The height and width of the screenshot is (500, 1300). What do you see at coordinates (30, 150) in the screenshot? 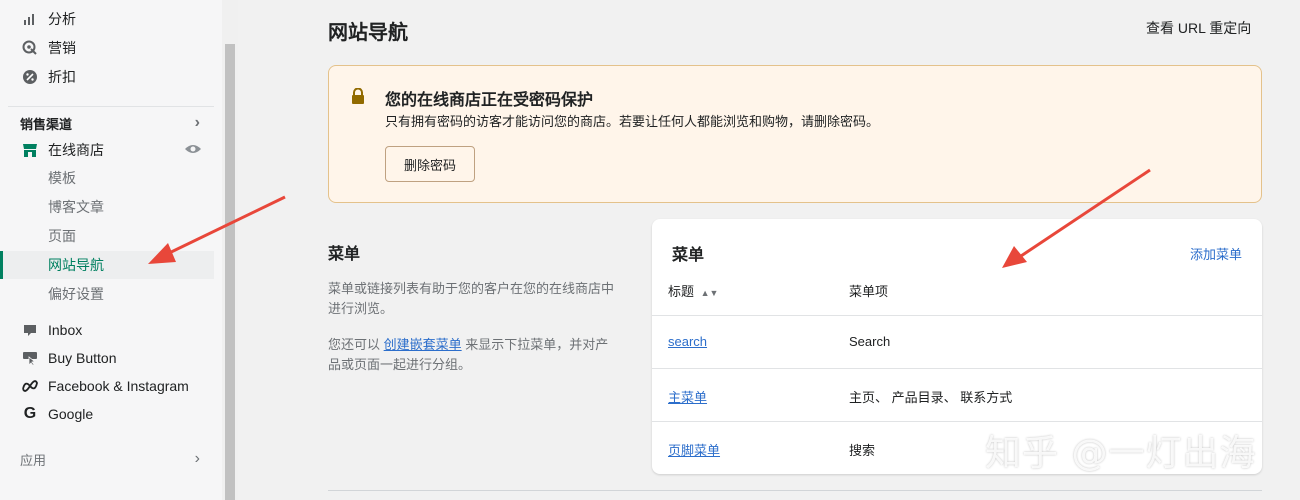
I see `store-icon` at bounding box center [30, 150].